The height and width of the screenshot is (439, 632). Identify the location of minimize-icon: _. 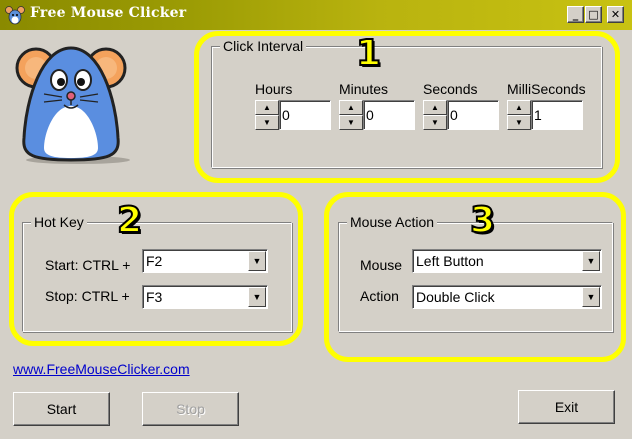
(575, 14).